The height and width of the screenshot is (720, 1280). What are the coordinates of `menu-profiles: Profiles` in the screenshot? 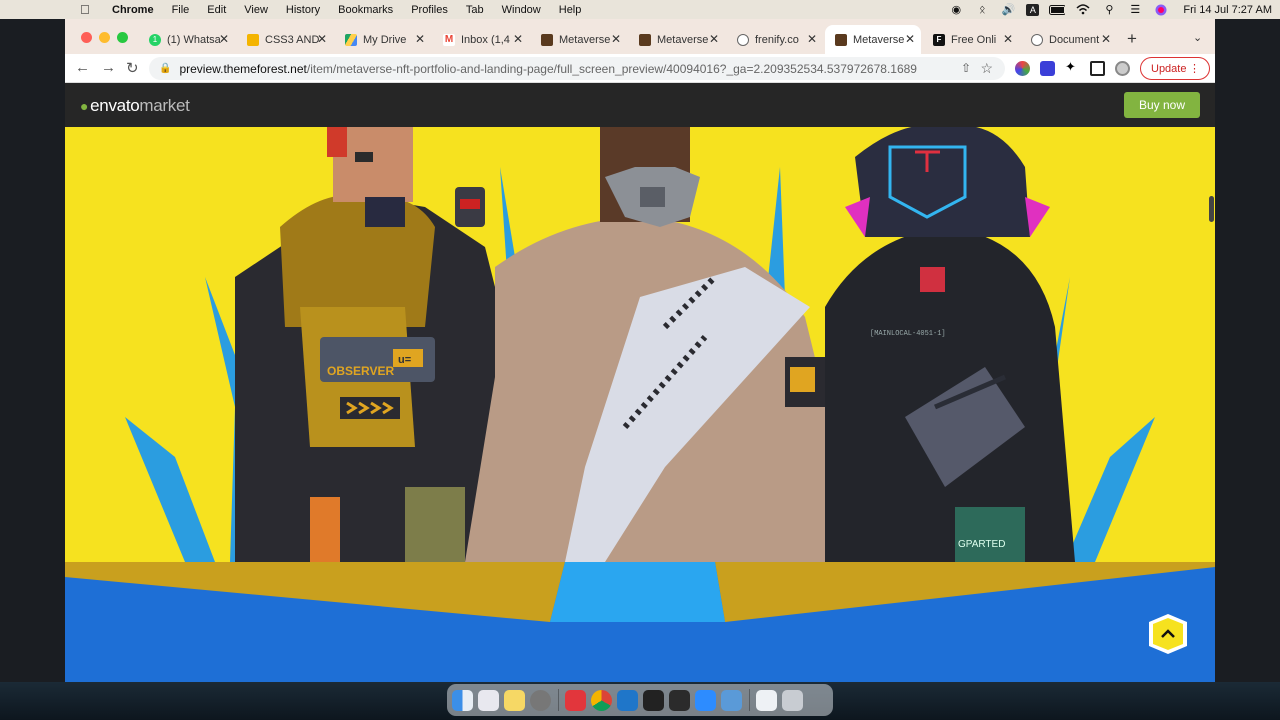 It's located at (429, 10).